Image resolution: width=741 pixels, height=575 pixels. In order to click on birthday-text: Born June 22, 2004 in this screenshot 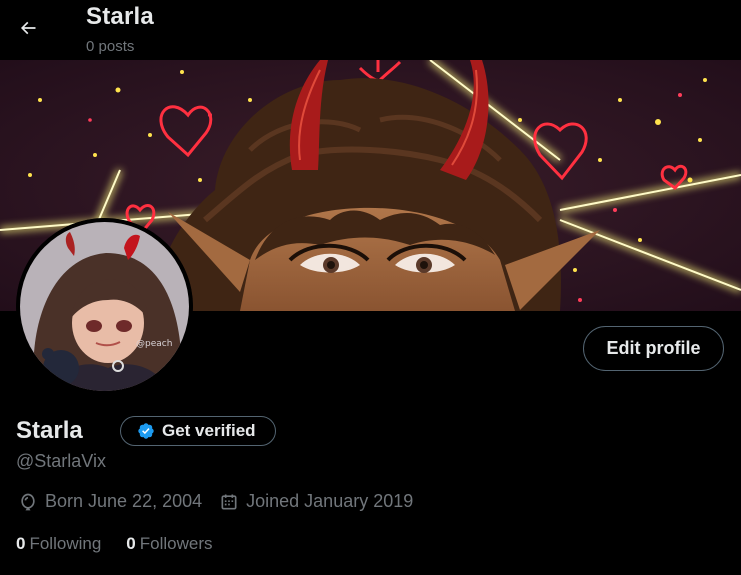, I will do `click(124, 501)`.